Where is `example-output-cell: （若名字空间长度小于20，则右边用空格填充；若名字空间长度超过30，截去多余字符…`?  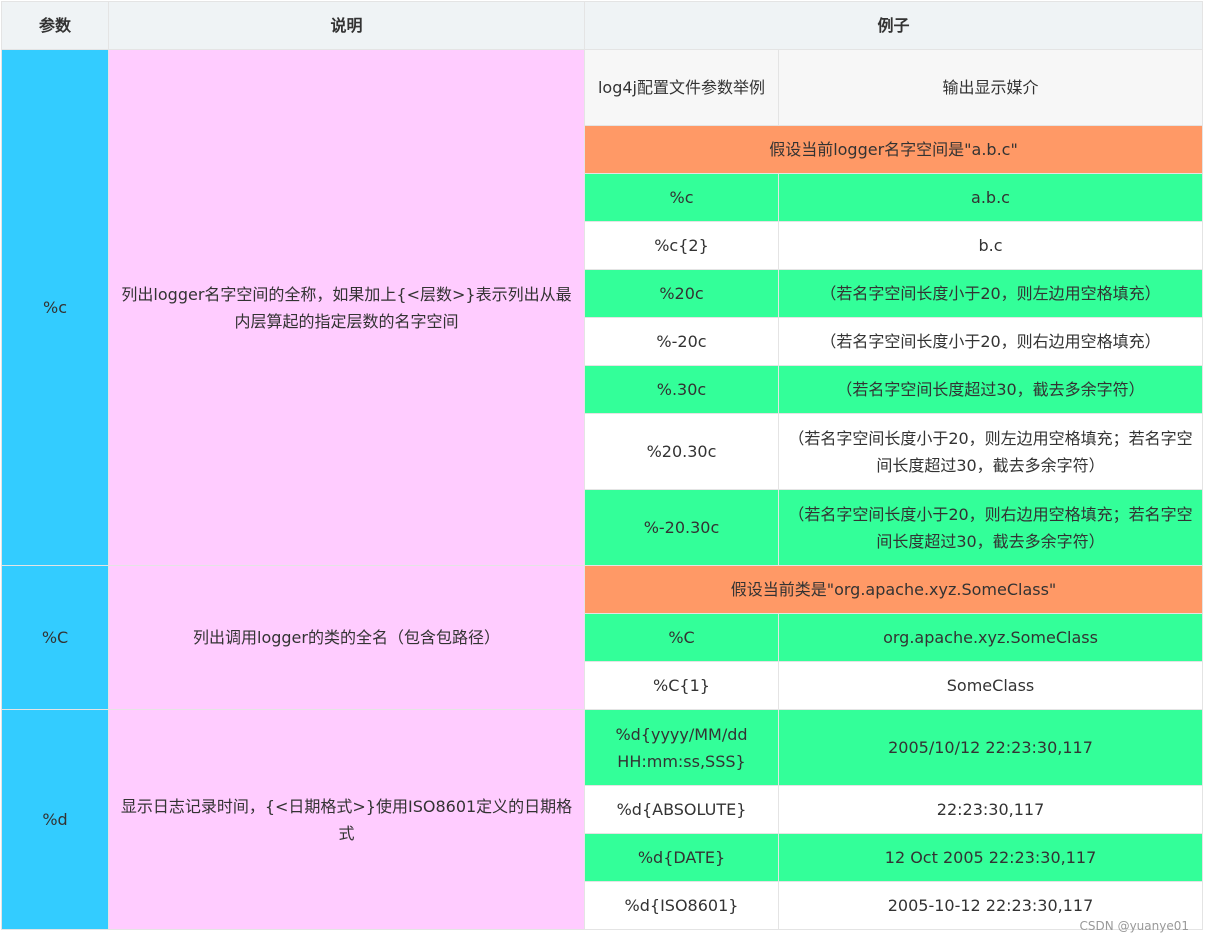
example-output-cell: （若名字空间长度小于20，则右边用空格填充；若名字空间长度超过30，截去多余字符… is located at coordinates (990, 527).